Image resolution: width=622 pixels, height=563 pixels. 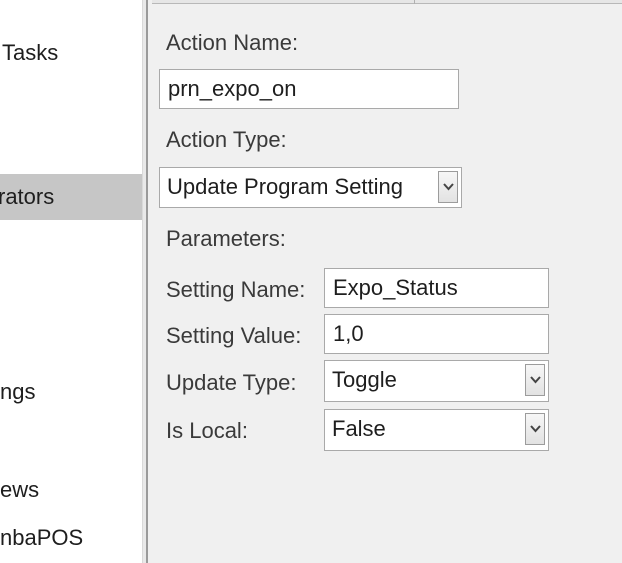 I want to click on sidebar-item-settings: ngs, so click(x=71, y=392).